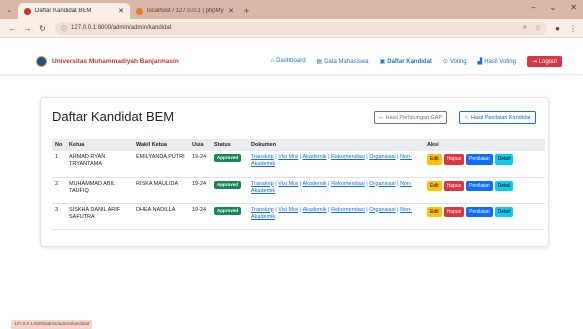  Describe the element at coordinates (246, 11) in the screenshot. I see `new-tab-button: +` at that location.